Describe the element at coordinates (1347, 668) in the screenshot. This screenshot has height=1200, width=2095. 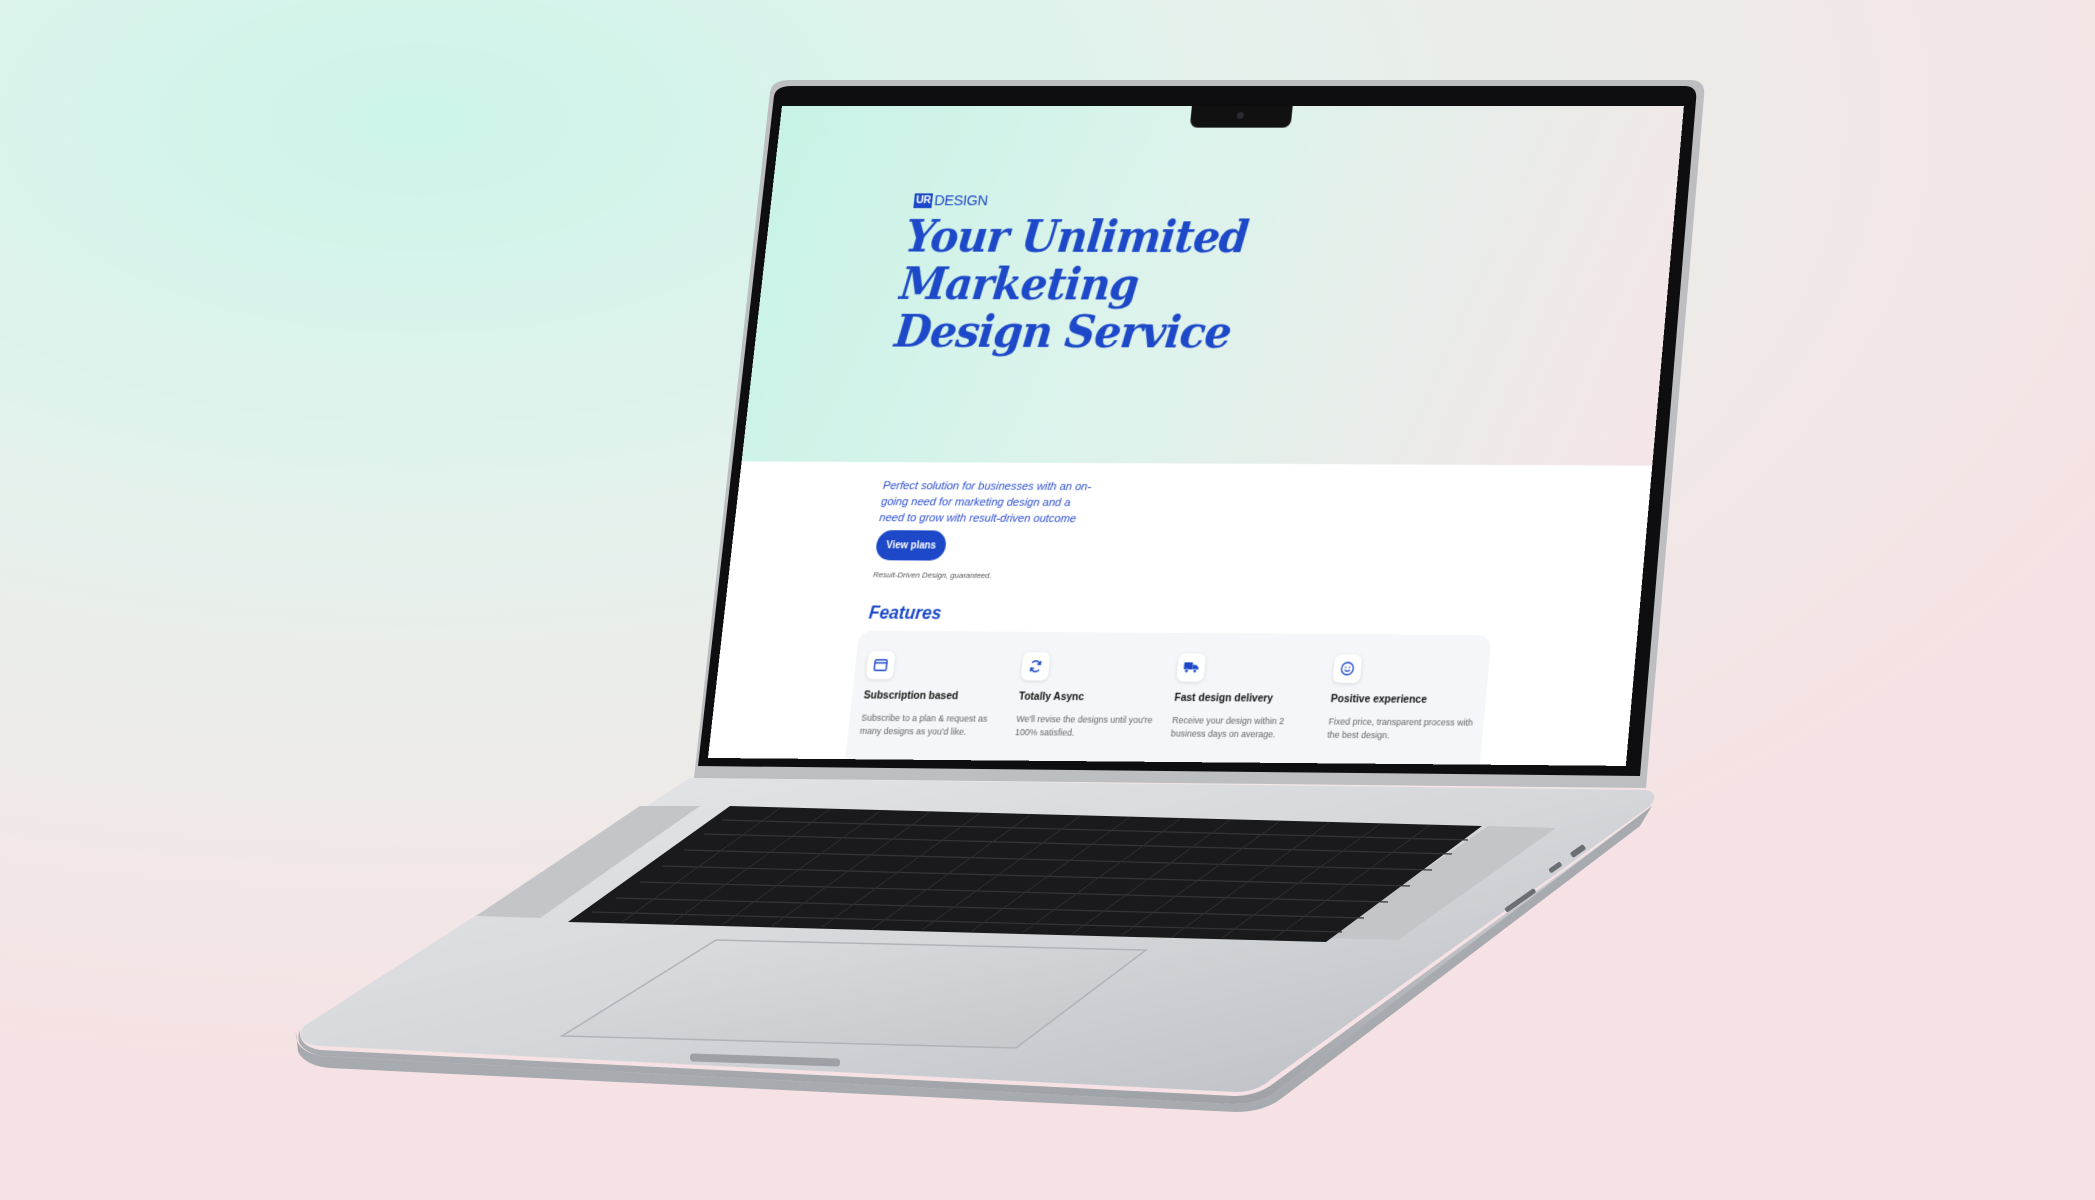
I see `smiley-face-icon` at that location.